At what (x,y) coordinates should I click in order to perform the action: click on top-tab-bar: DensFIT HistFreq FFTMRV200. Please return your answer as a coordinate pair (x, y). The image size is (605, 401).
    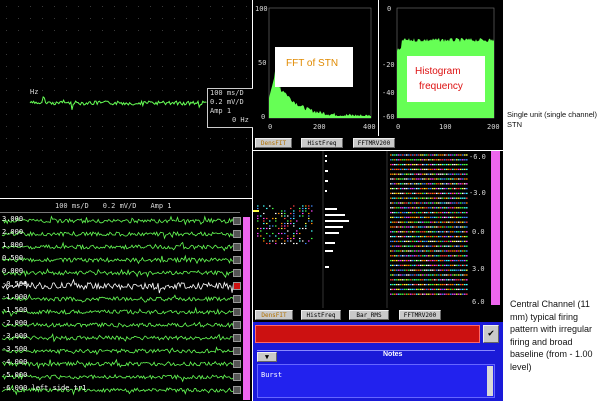
    Looking at the image, I should click on (378, 143).